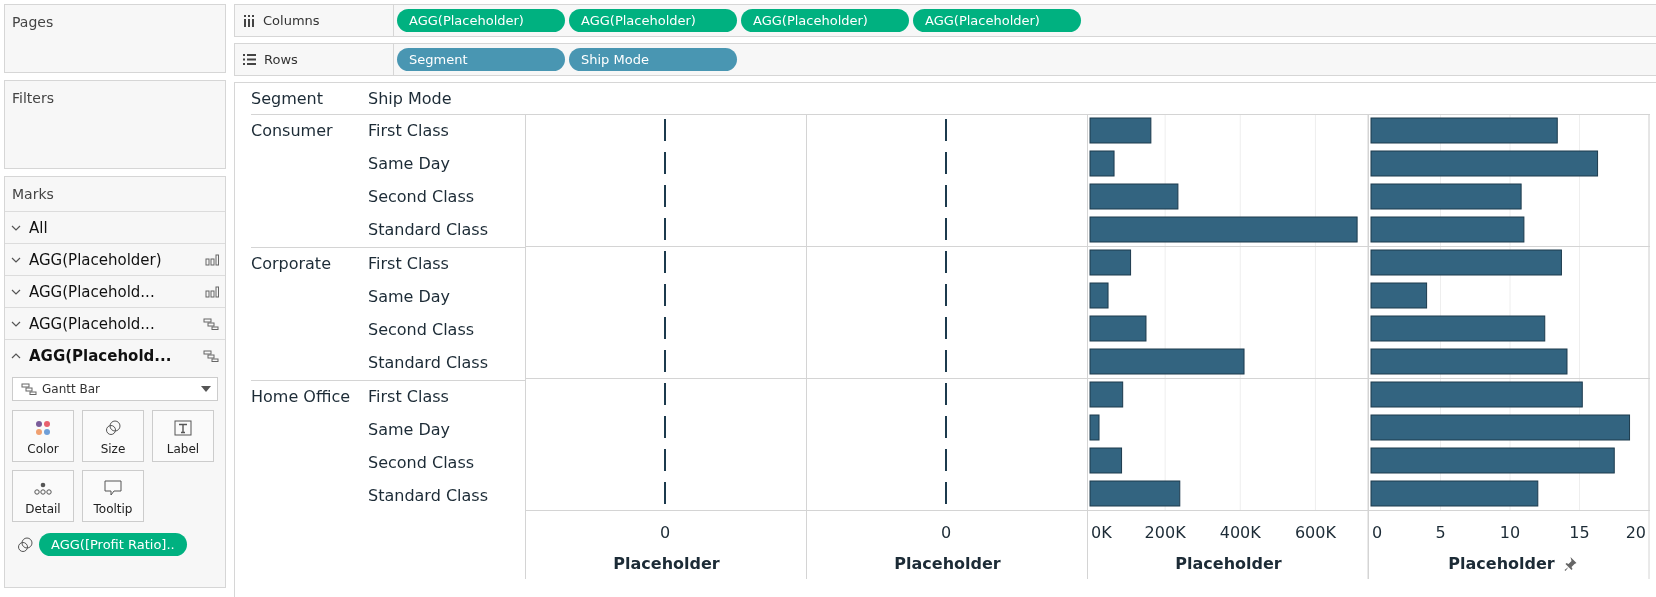 The image size is (1656, 597). I want to click on pin-icon, so click(1570, 564).